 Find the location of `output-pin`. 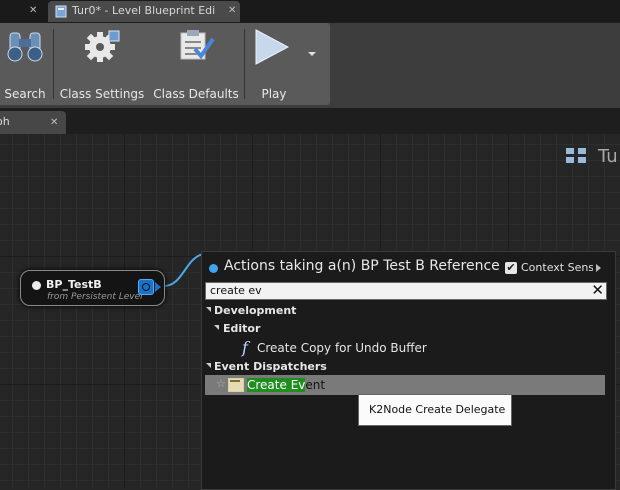

output-pin is located at coordinates (146, 287).